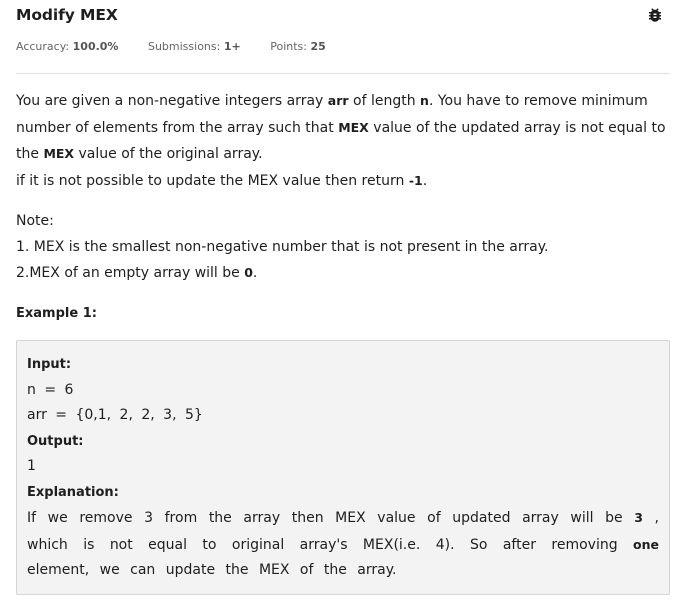 Image resolution: width=690 pixels, height=601 pixels. What do you see at coordinates (73, 492) in the screenshot?
I see `explanation-label: Explanation:` at bounding box center [73, 492].